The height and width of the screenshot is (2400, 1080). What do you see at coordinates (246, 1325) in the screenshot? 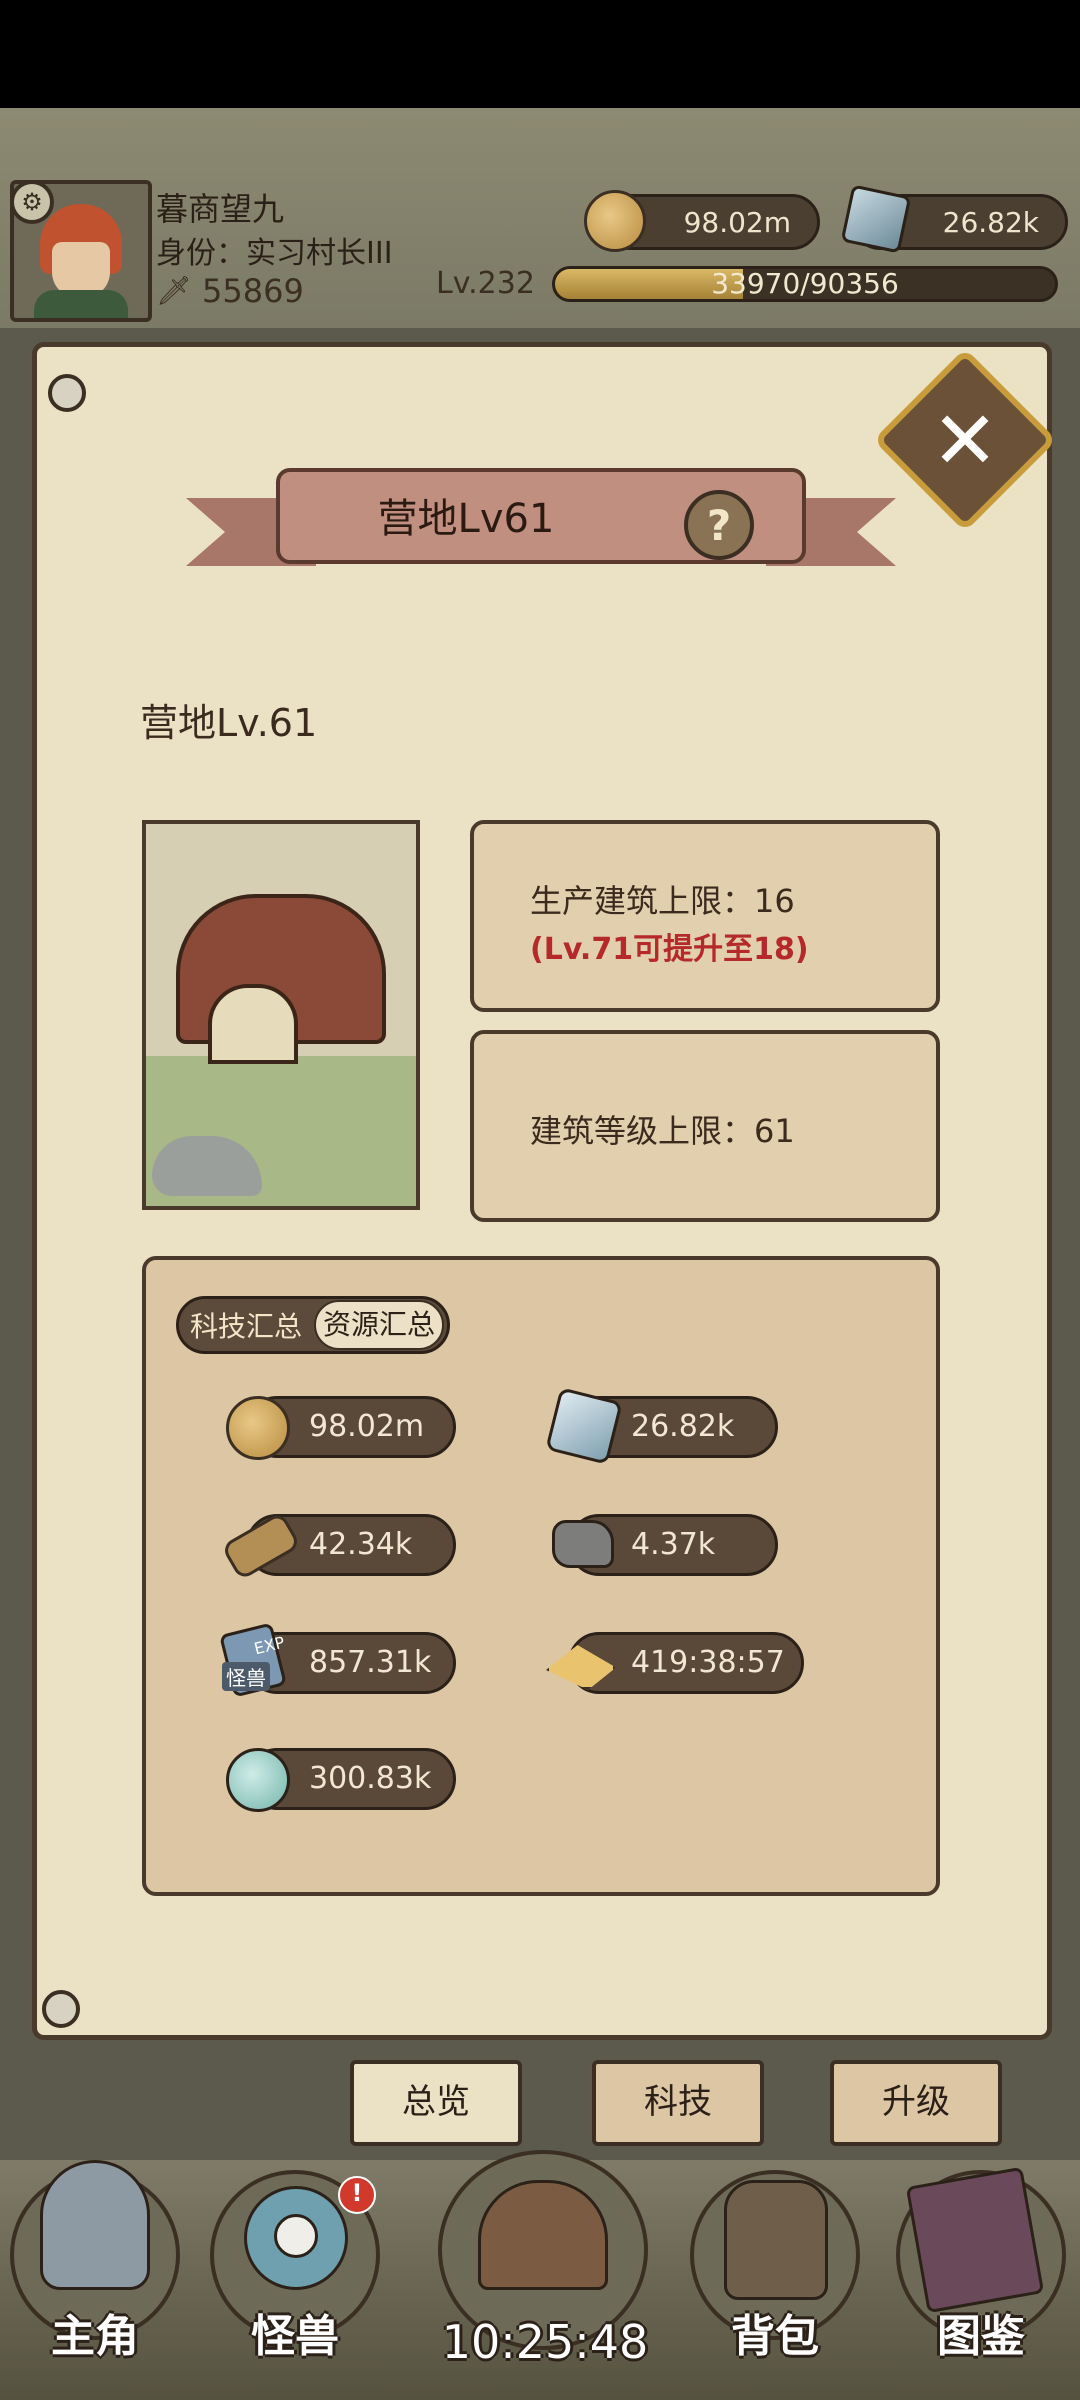
I see `tab-tech-summary: 科技汇总` at bounding box center [246, 1325].